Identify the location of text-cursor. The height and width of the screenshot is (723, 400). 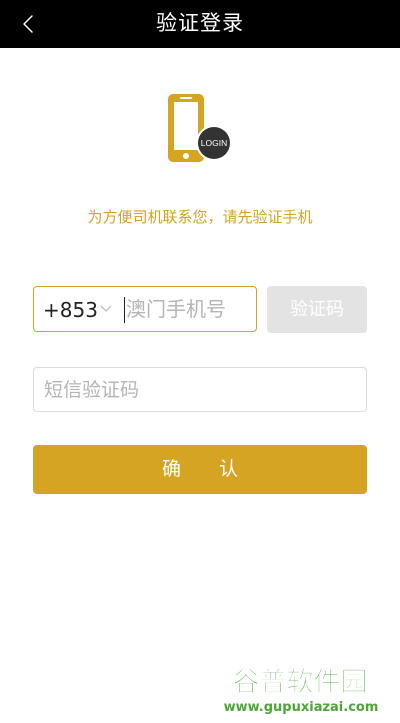
(124, 310).